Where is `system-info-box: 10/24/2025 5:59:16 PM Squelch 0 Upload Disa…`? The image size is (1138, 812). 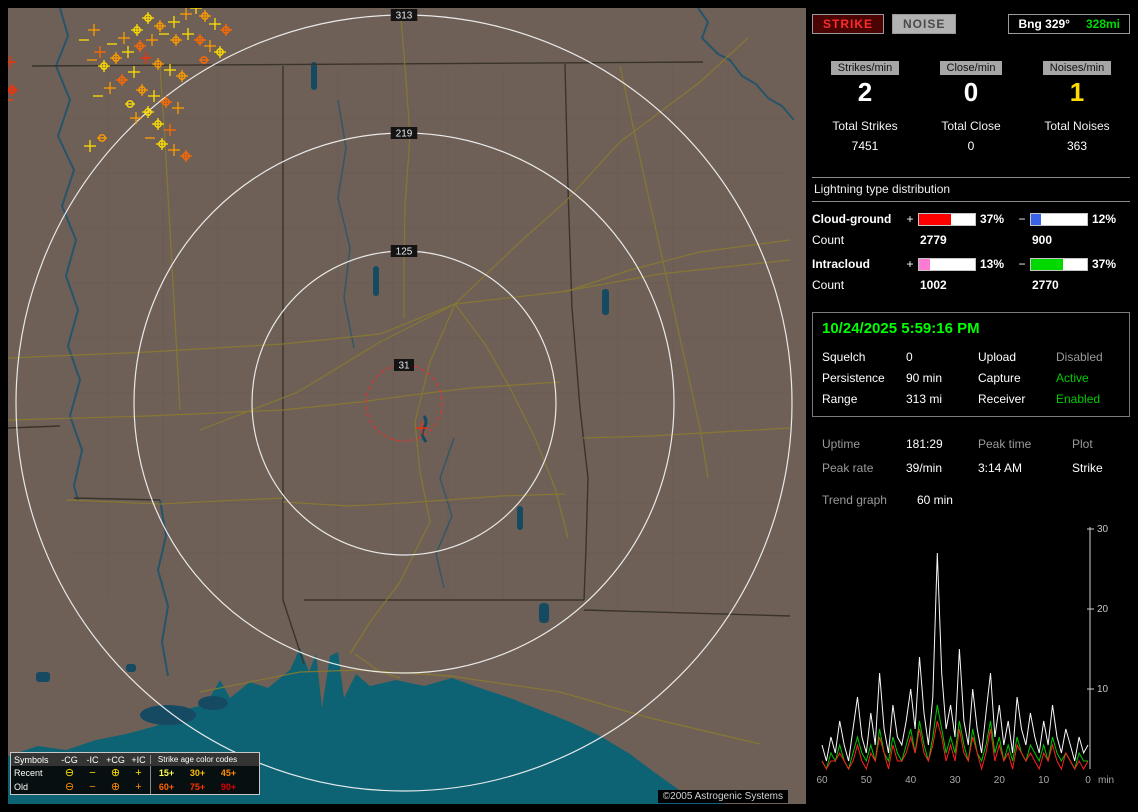
system-info-box: 10/24/2025 5:59:16 PM Squelch 0 Upload Disa… is located at coordinates (971, 364).